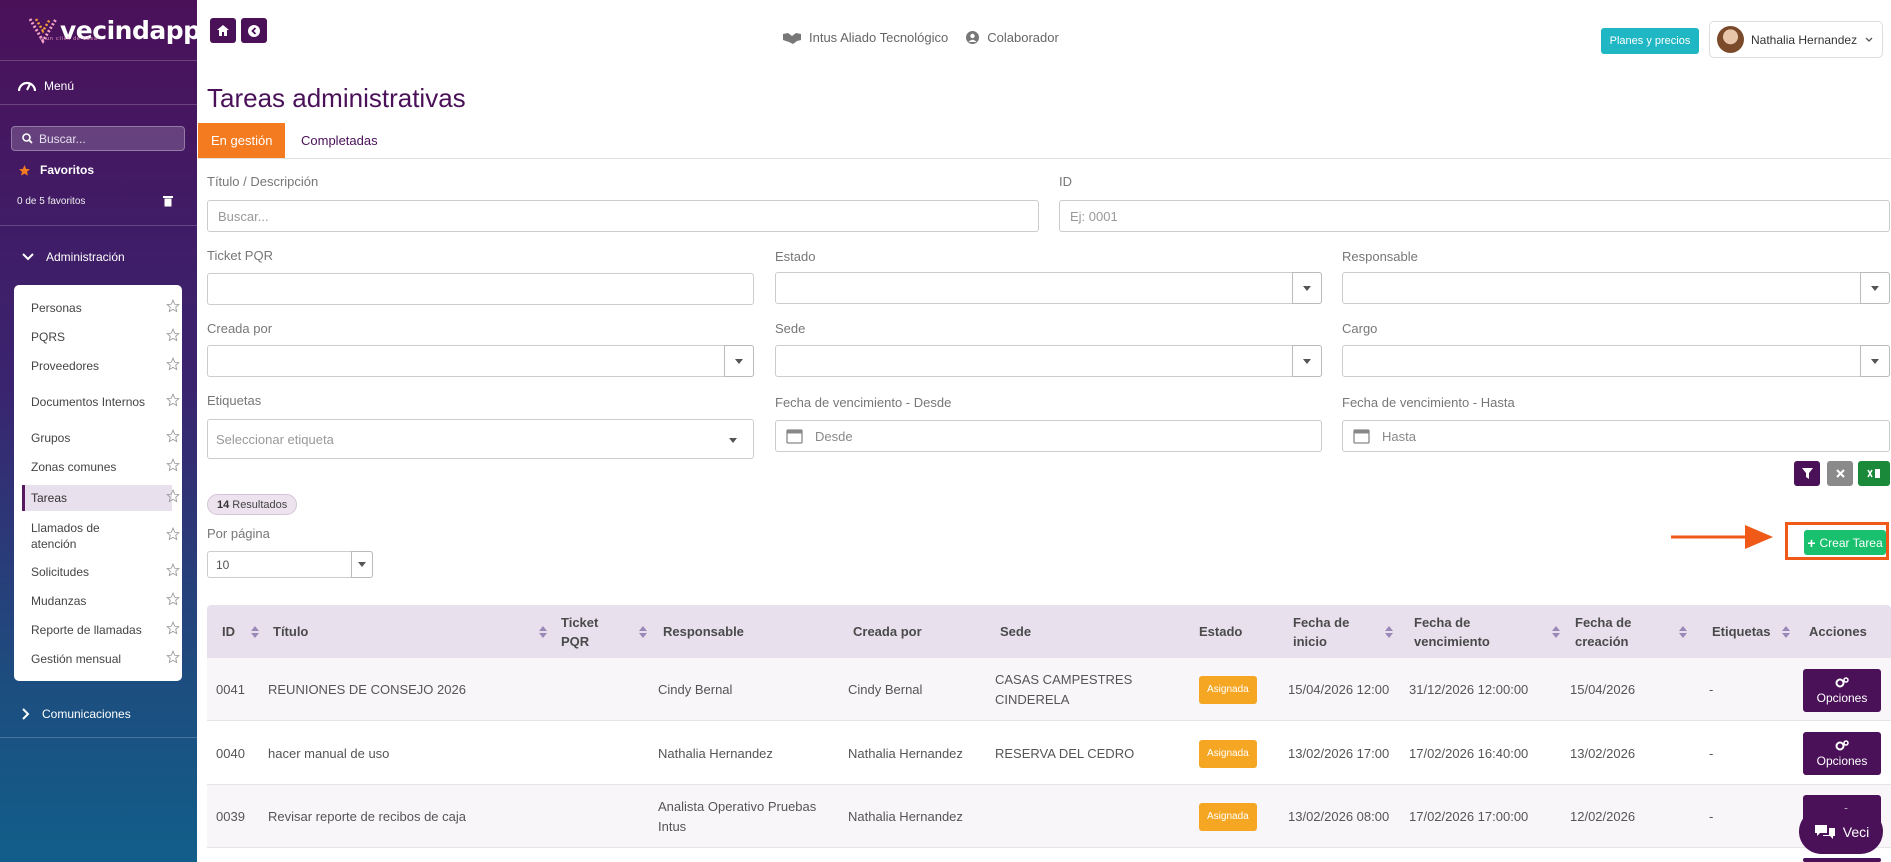 The width and height of the screenshot is (1891, 862). What do you see at coordinates (101, 402) in the screenshot?
I see `sidebar-item-documentos: Documentos Internos` at bounding box center [101, 402].